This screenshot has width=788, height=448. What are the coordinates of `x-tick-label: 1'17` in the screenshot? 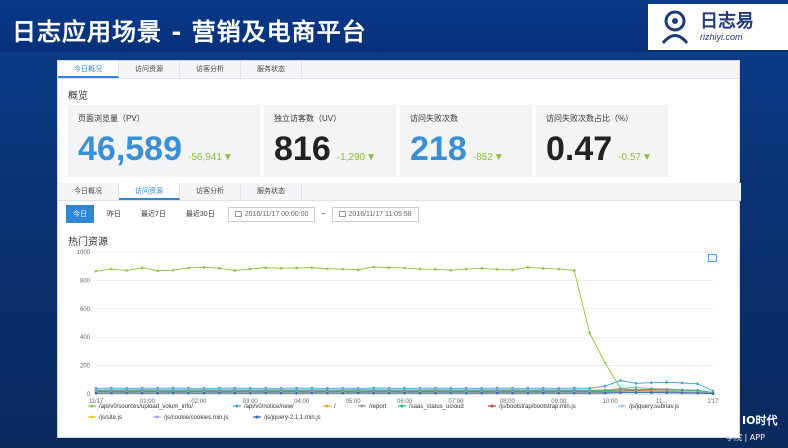 It's located at (713, 402).